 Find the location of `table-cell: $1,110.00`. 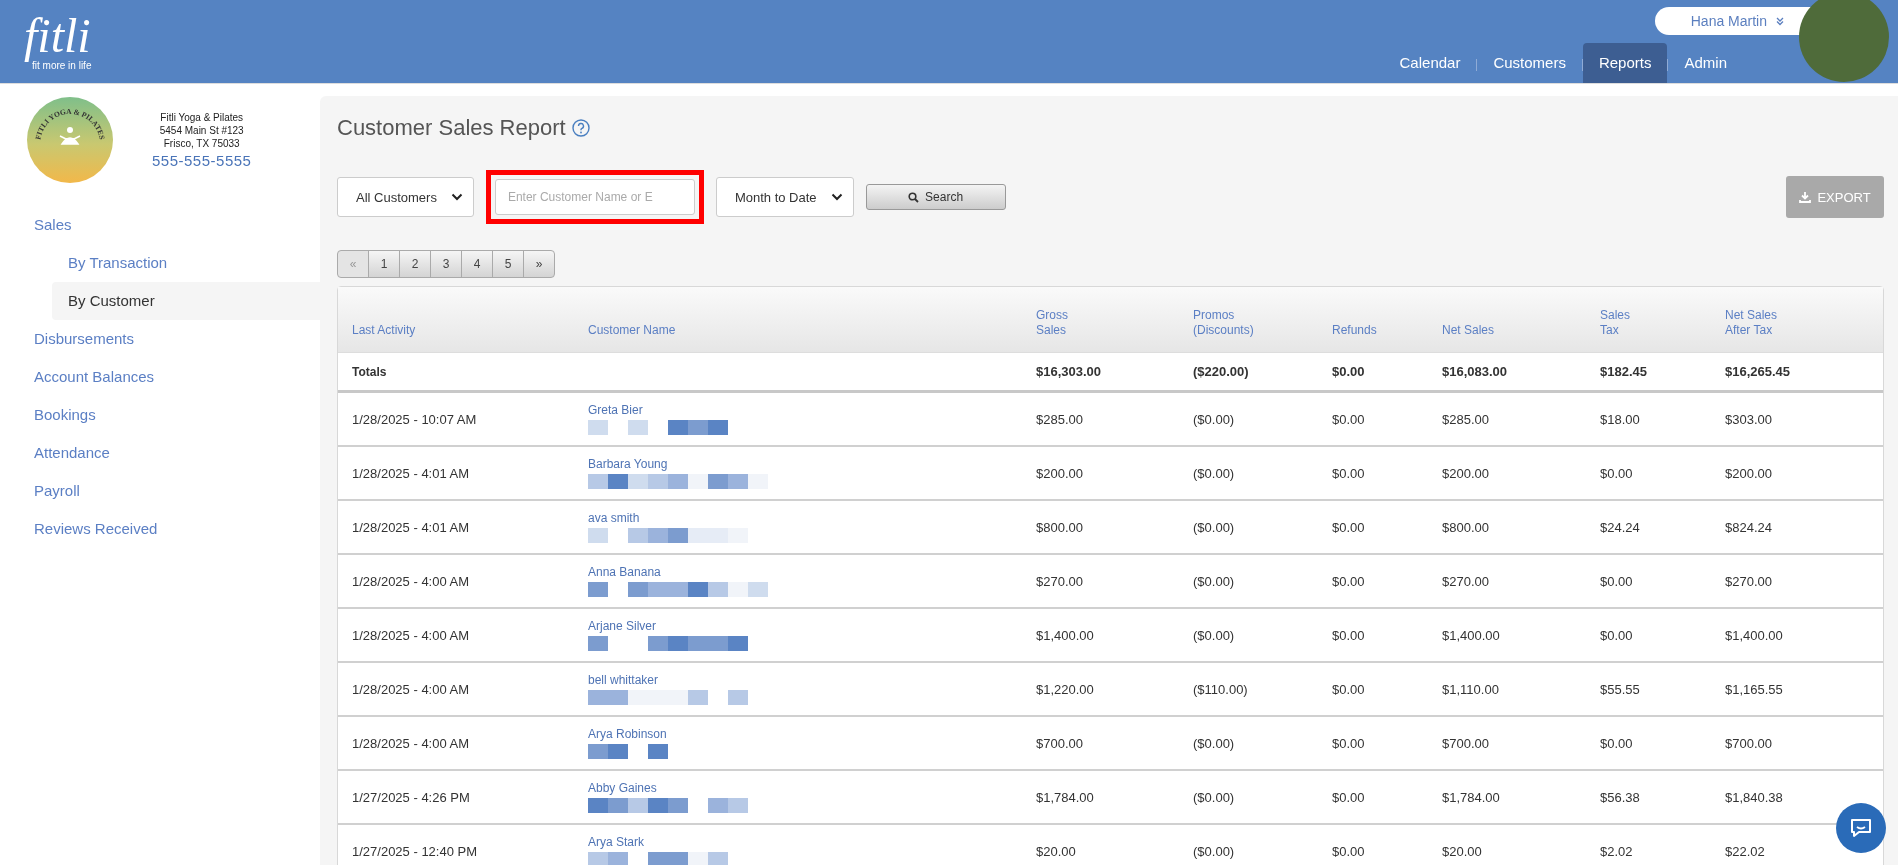

table-cell: $1,110.00 is located at coordinates (1470, 689).